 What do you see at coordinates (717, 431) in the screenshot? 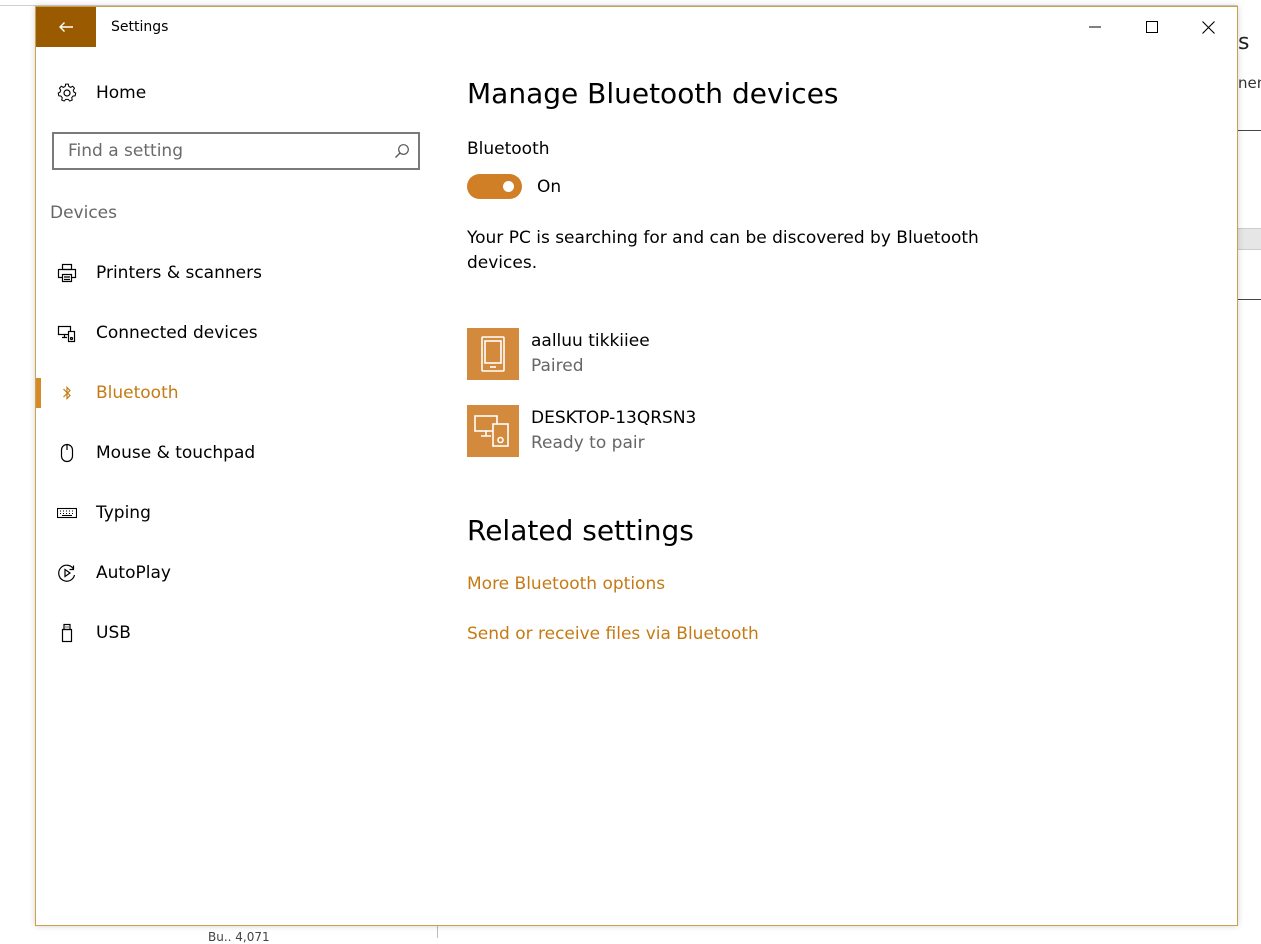
I see `device-item: DESKTOP-13QRSN3 Ready to pair` at bounding box center [717, 431].